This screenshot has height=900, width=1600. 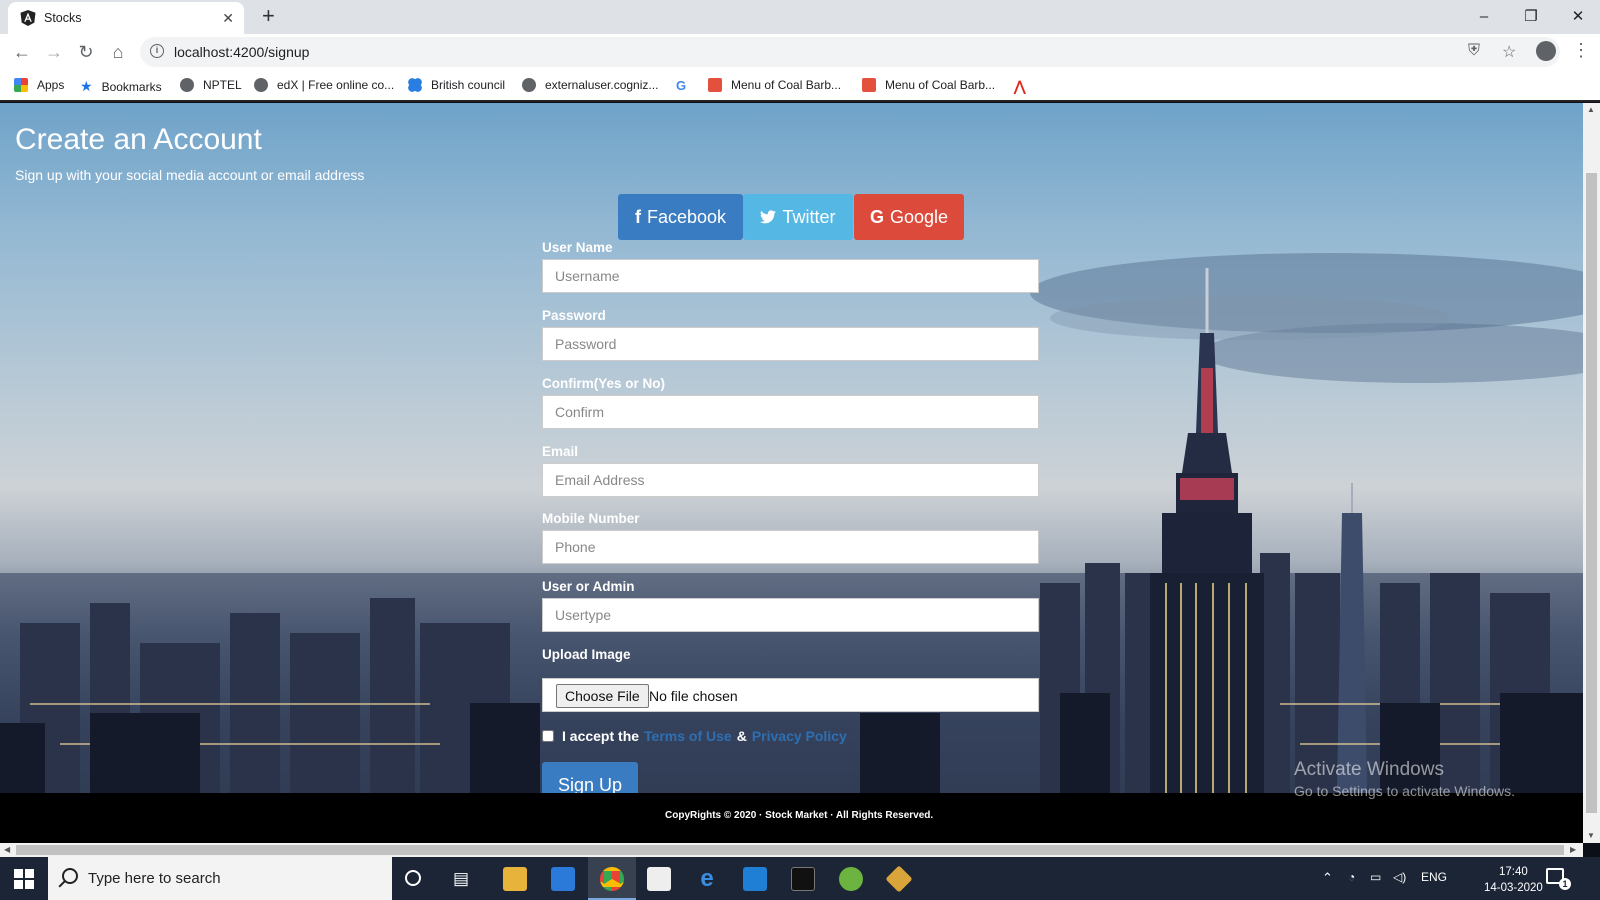 I want to click on home-icon: ⌂, so click(x=118, y=52).